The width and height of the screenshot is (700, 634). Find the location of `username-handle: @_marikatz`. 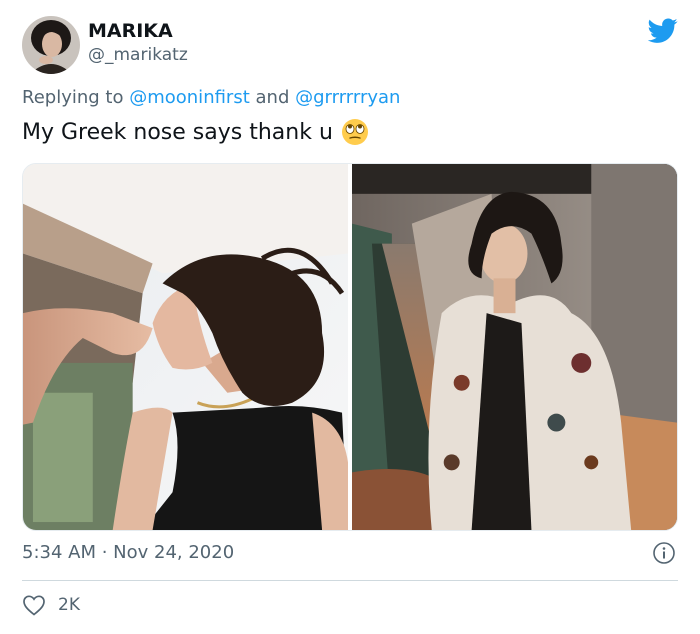

username-handle: @_marikatz is located at coordinates (138, 55).